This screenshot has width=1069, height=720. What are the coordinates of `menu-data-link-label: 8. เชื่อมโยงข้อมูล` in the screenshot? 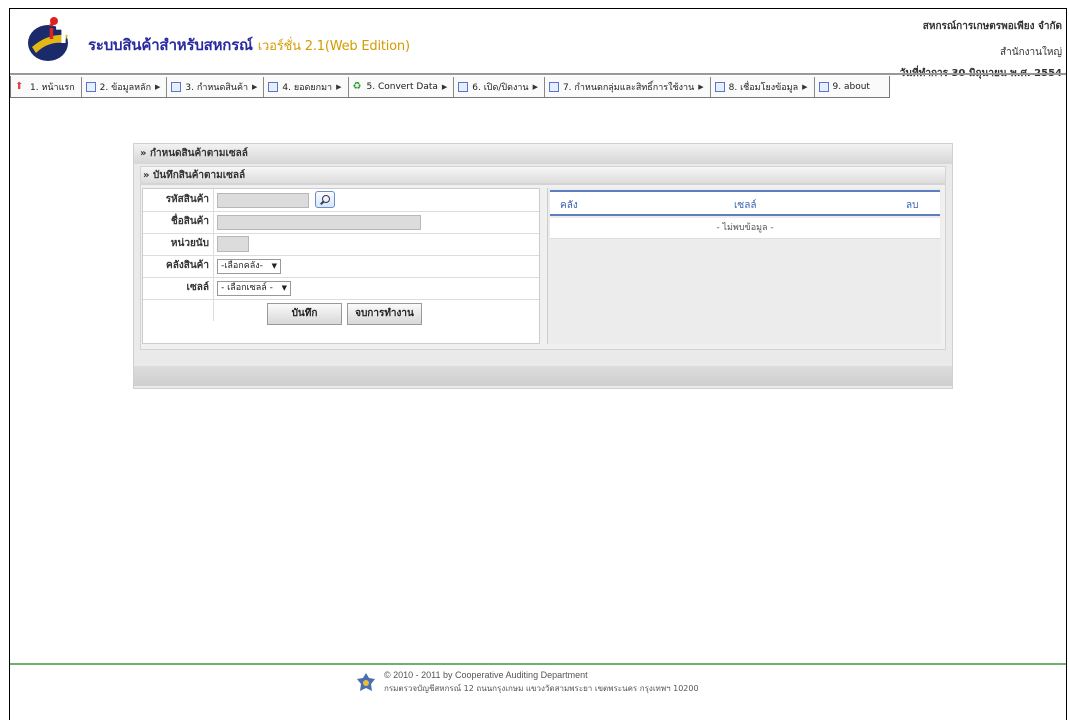 It's located at (763, 87).